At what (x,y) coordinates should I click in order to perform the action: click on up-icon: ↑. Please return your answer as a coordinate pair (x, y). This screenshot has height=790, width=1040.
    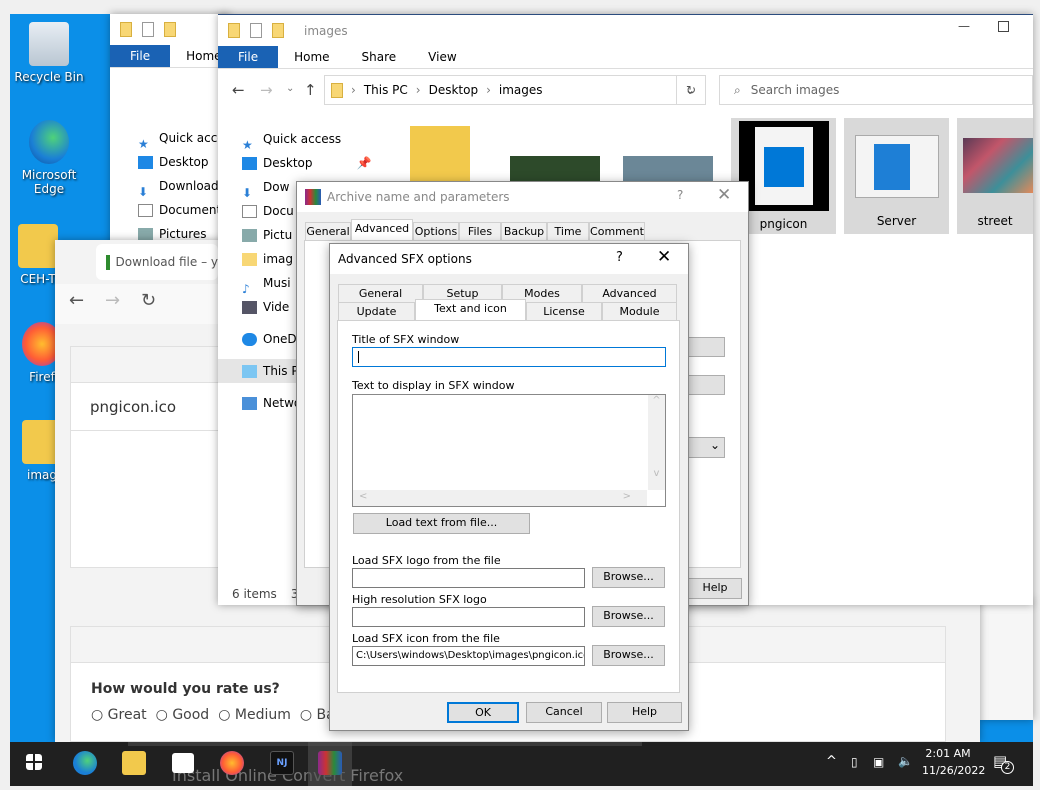
    Looking at the image, I should click on (310, 90).